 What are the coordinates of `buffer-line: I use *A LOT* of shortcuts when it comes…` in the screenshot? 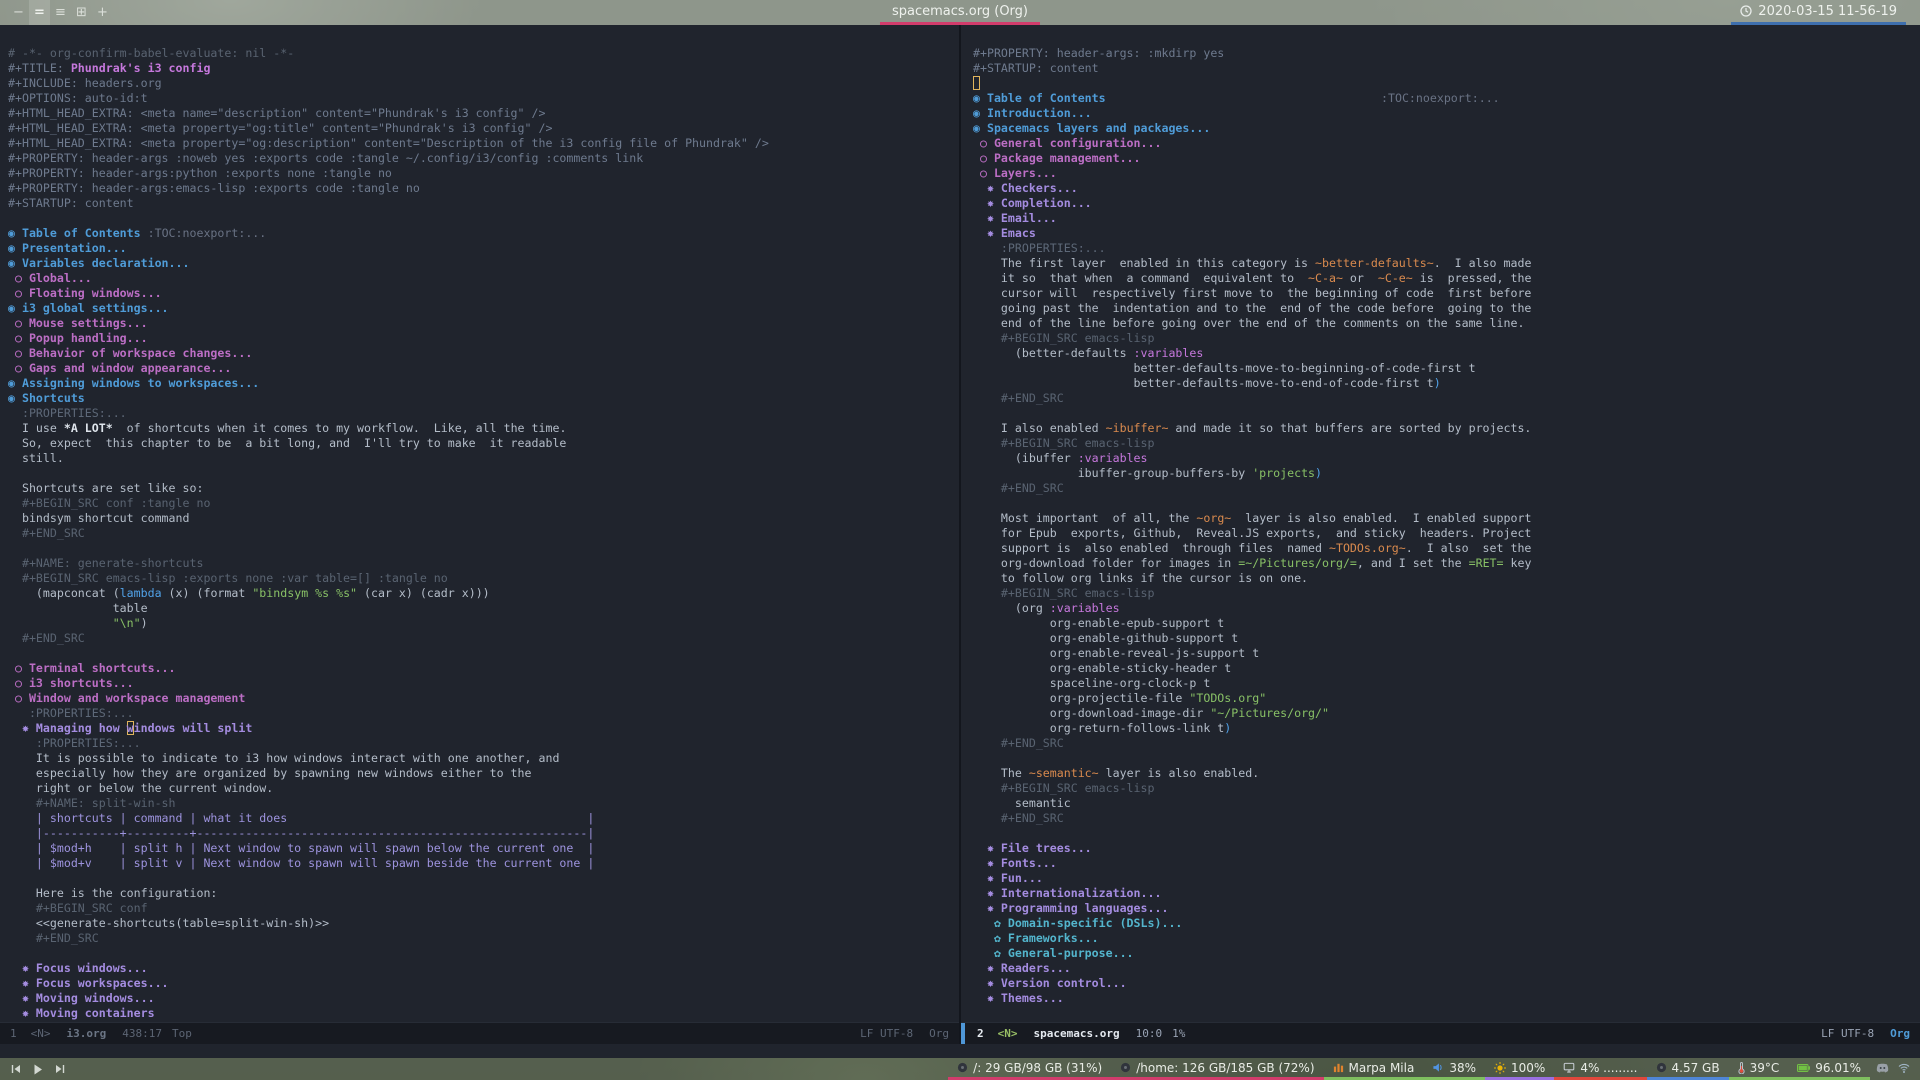 It's located at (483, 428).